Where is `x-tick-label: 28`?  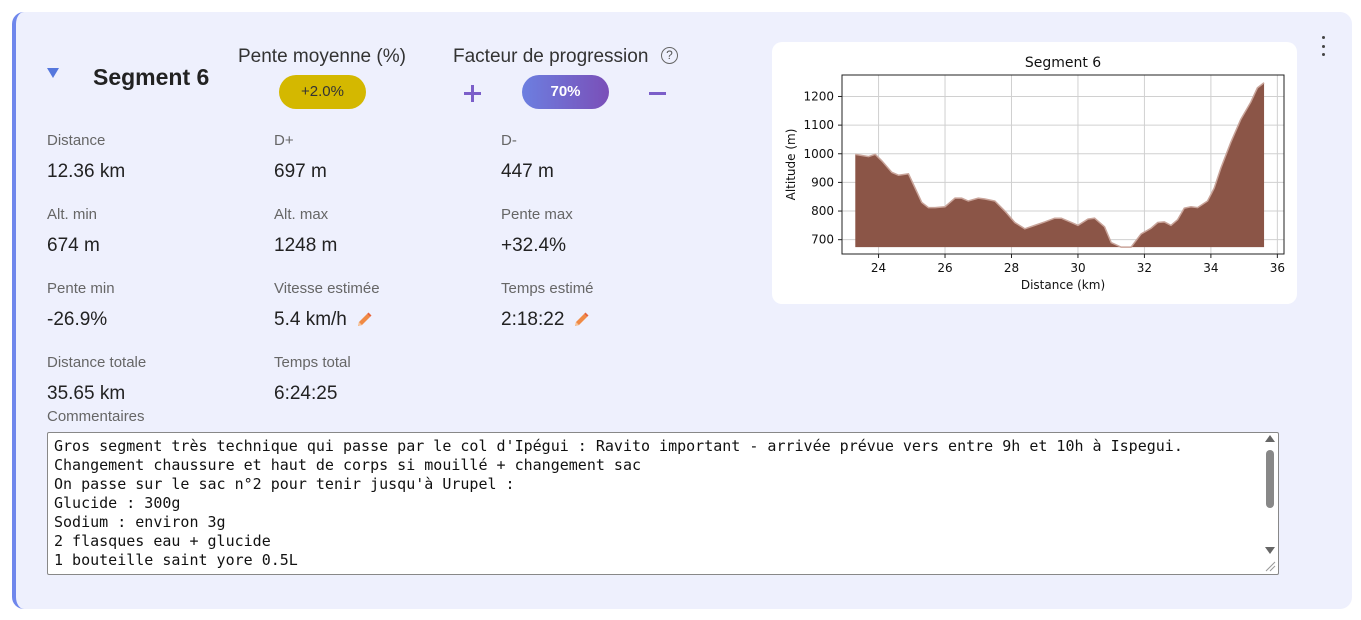
x-tick-label: 28 is located at coordinates (1011, 268).